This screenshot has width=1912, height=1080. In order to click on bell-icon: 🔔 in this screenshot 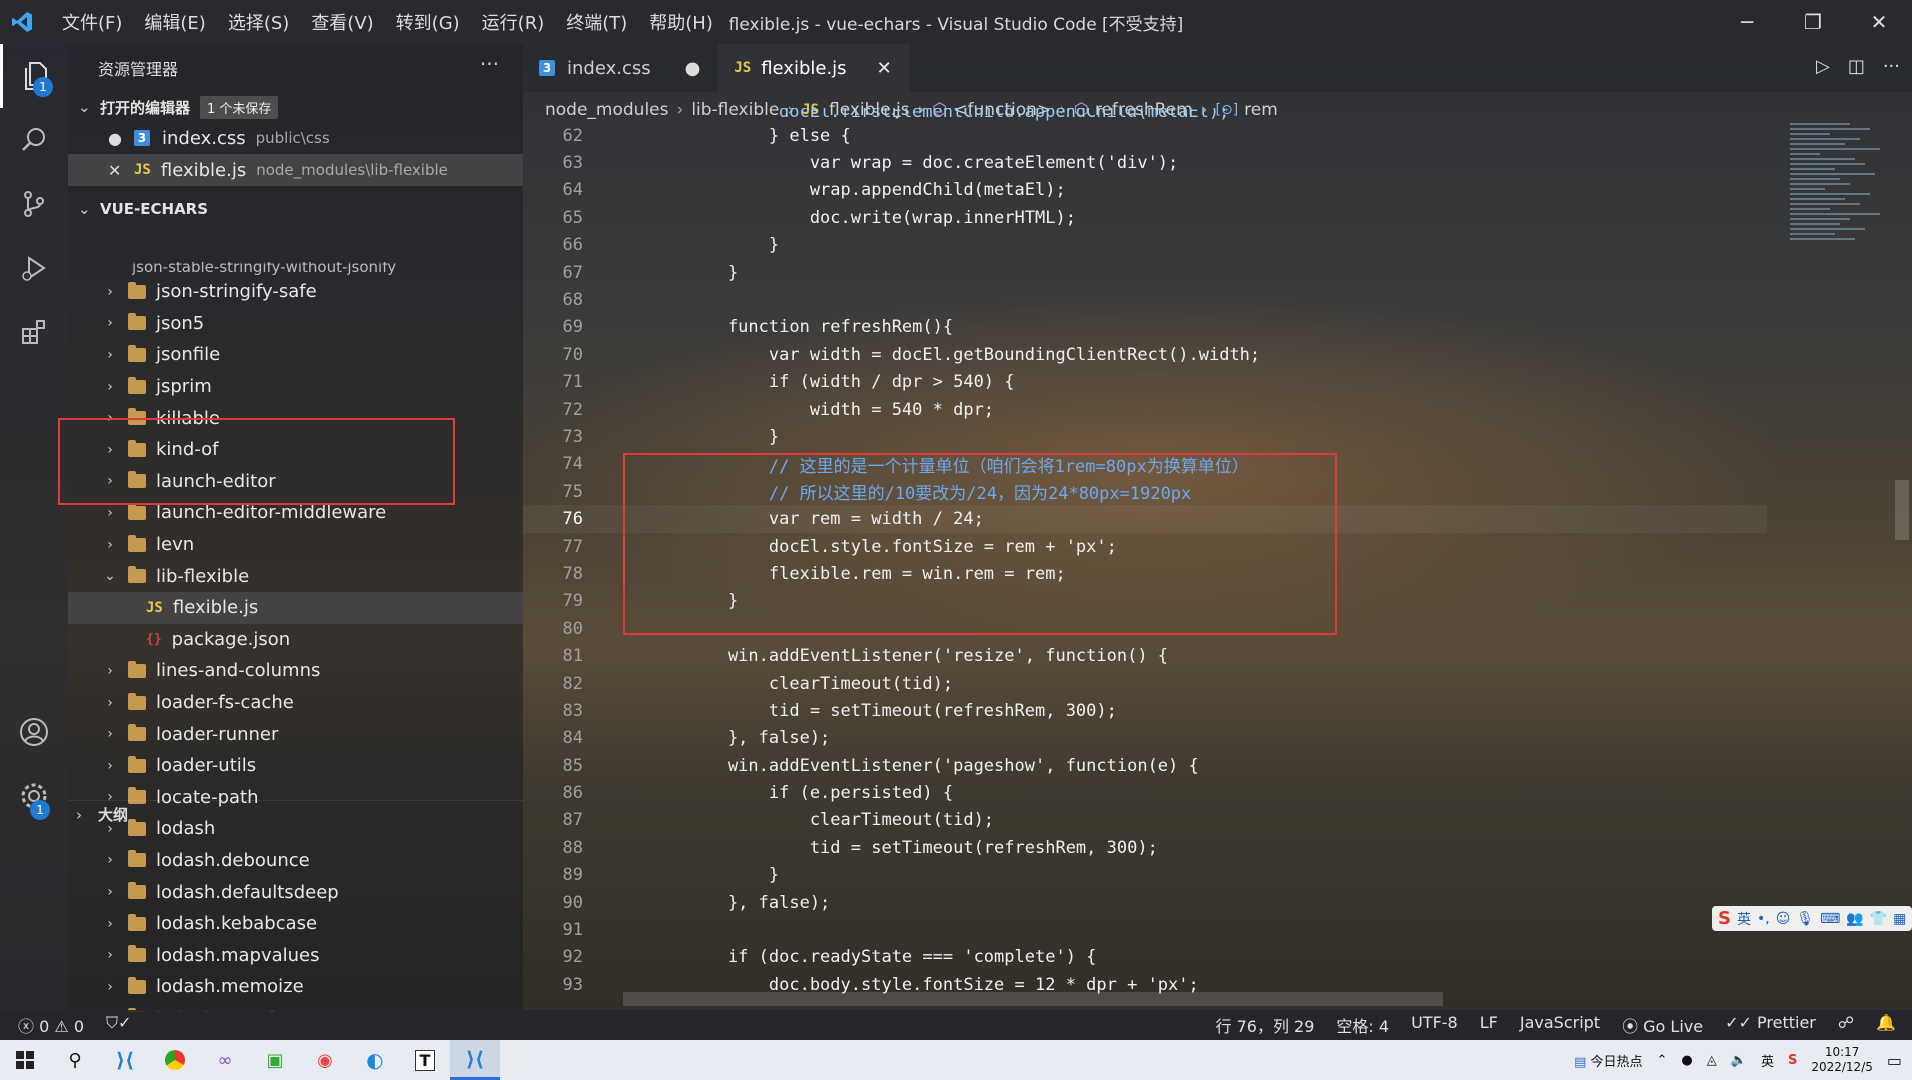, I will do `click(1886, 1025)`.